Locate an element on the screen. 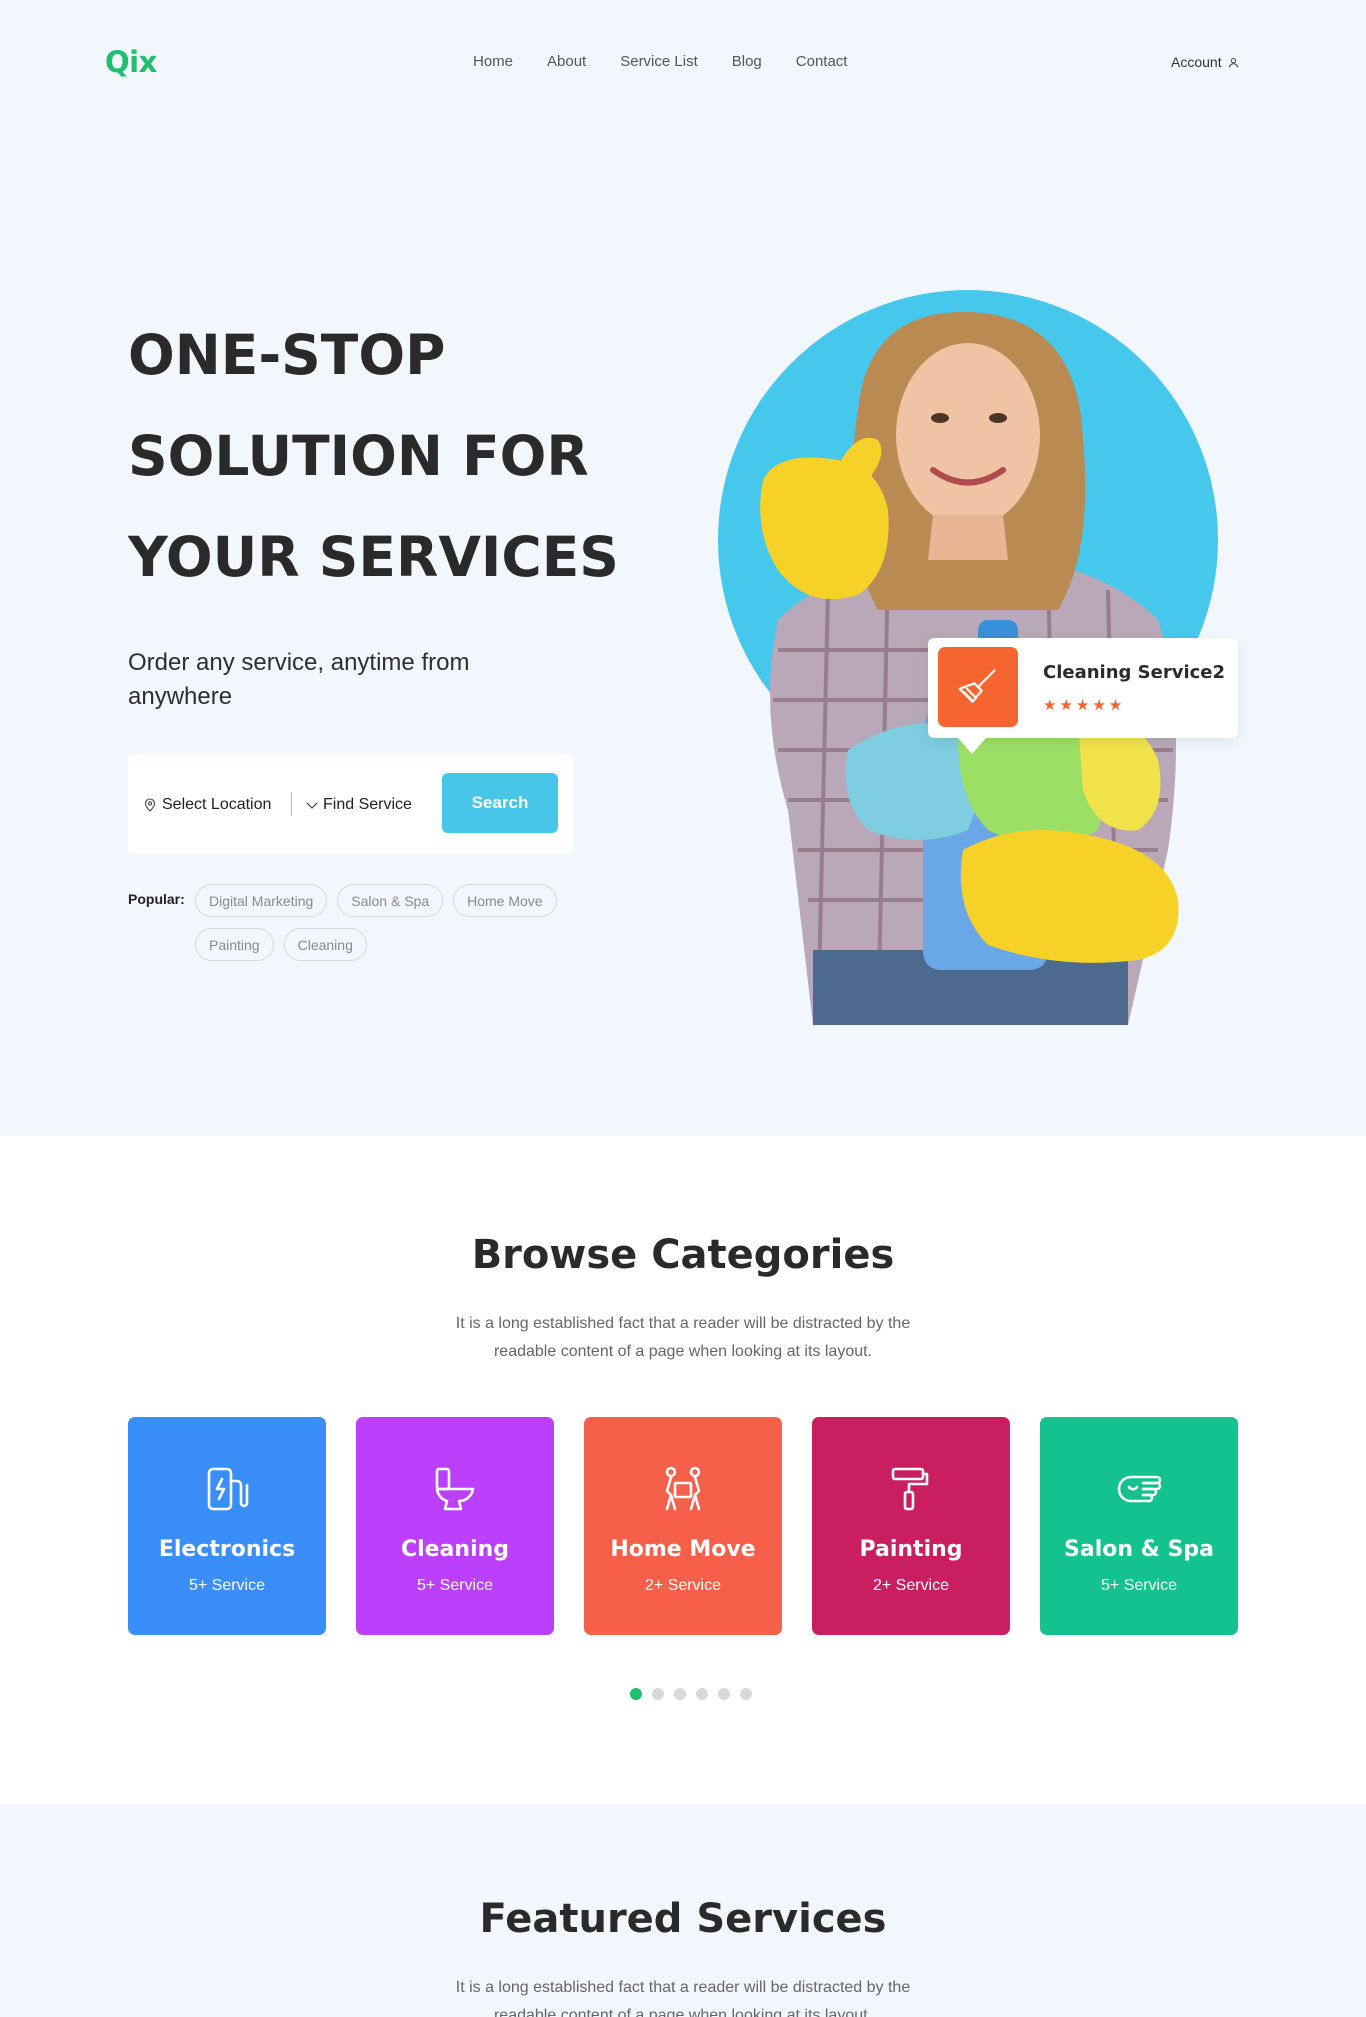  popular-tag-salon-spa: Salon & Spa is located at coordinates (390, 900).